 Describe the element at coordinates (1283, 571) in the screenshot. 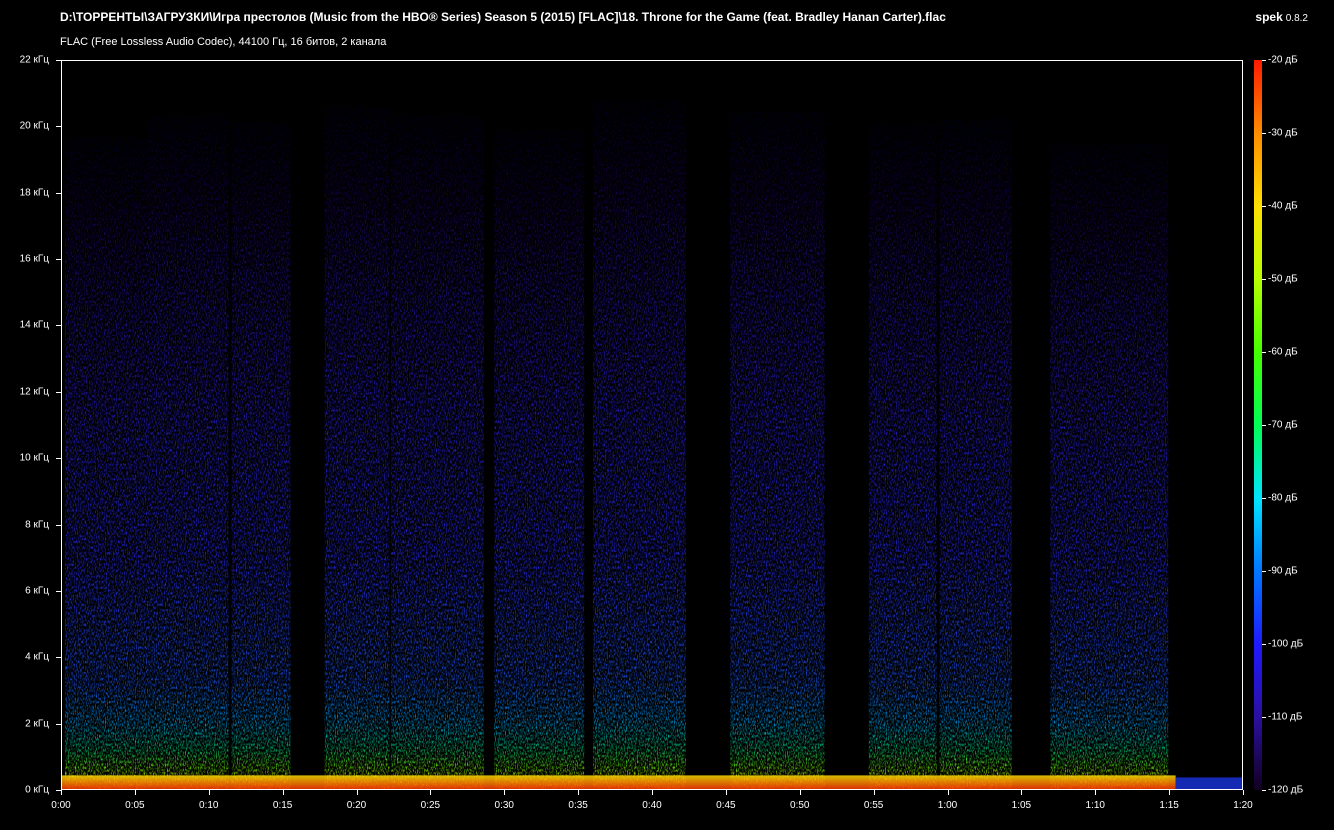

I see `db-tick-label: -90 дБ` at that location.